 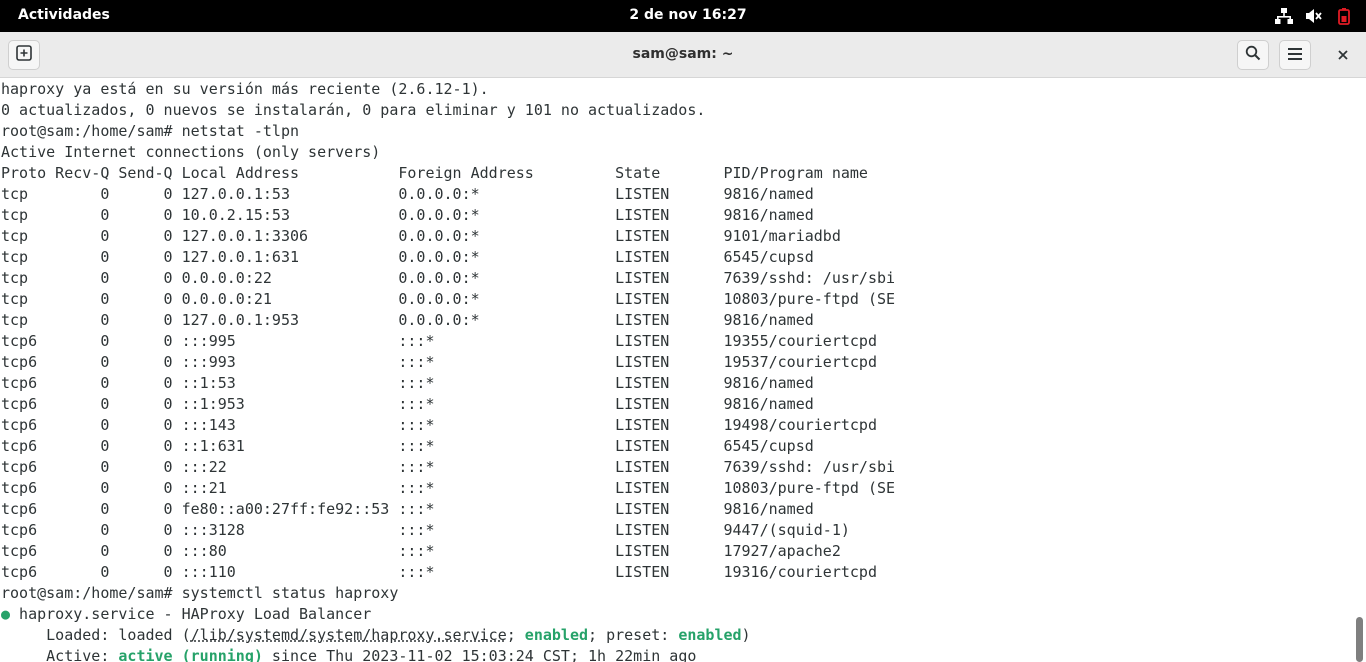 I want to click on netstat-row: tcp6 0 0 ::1:631 :::* LISTEN 6545/cupsd, so click(x=407, y=446).